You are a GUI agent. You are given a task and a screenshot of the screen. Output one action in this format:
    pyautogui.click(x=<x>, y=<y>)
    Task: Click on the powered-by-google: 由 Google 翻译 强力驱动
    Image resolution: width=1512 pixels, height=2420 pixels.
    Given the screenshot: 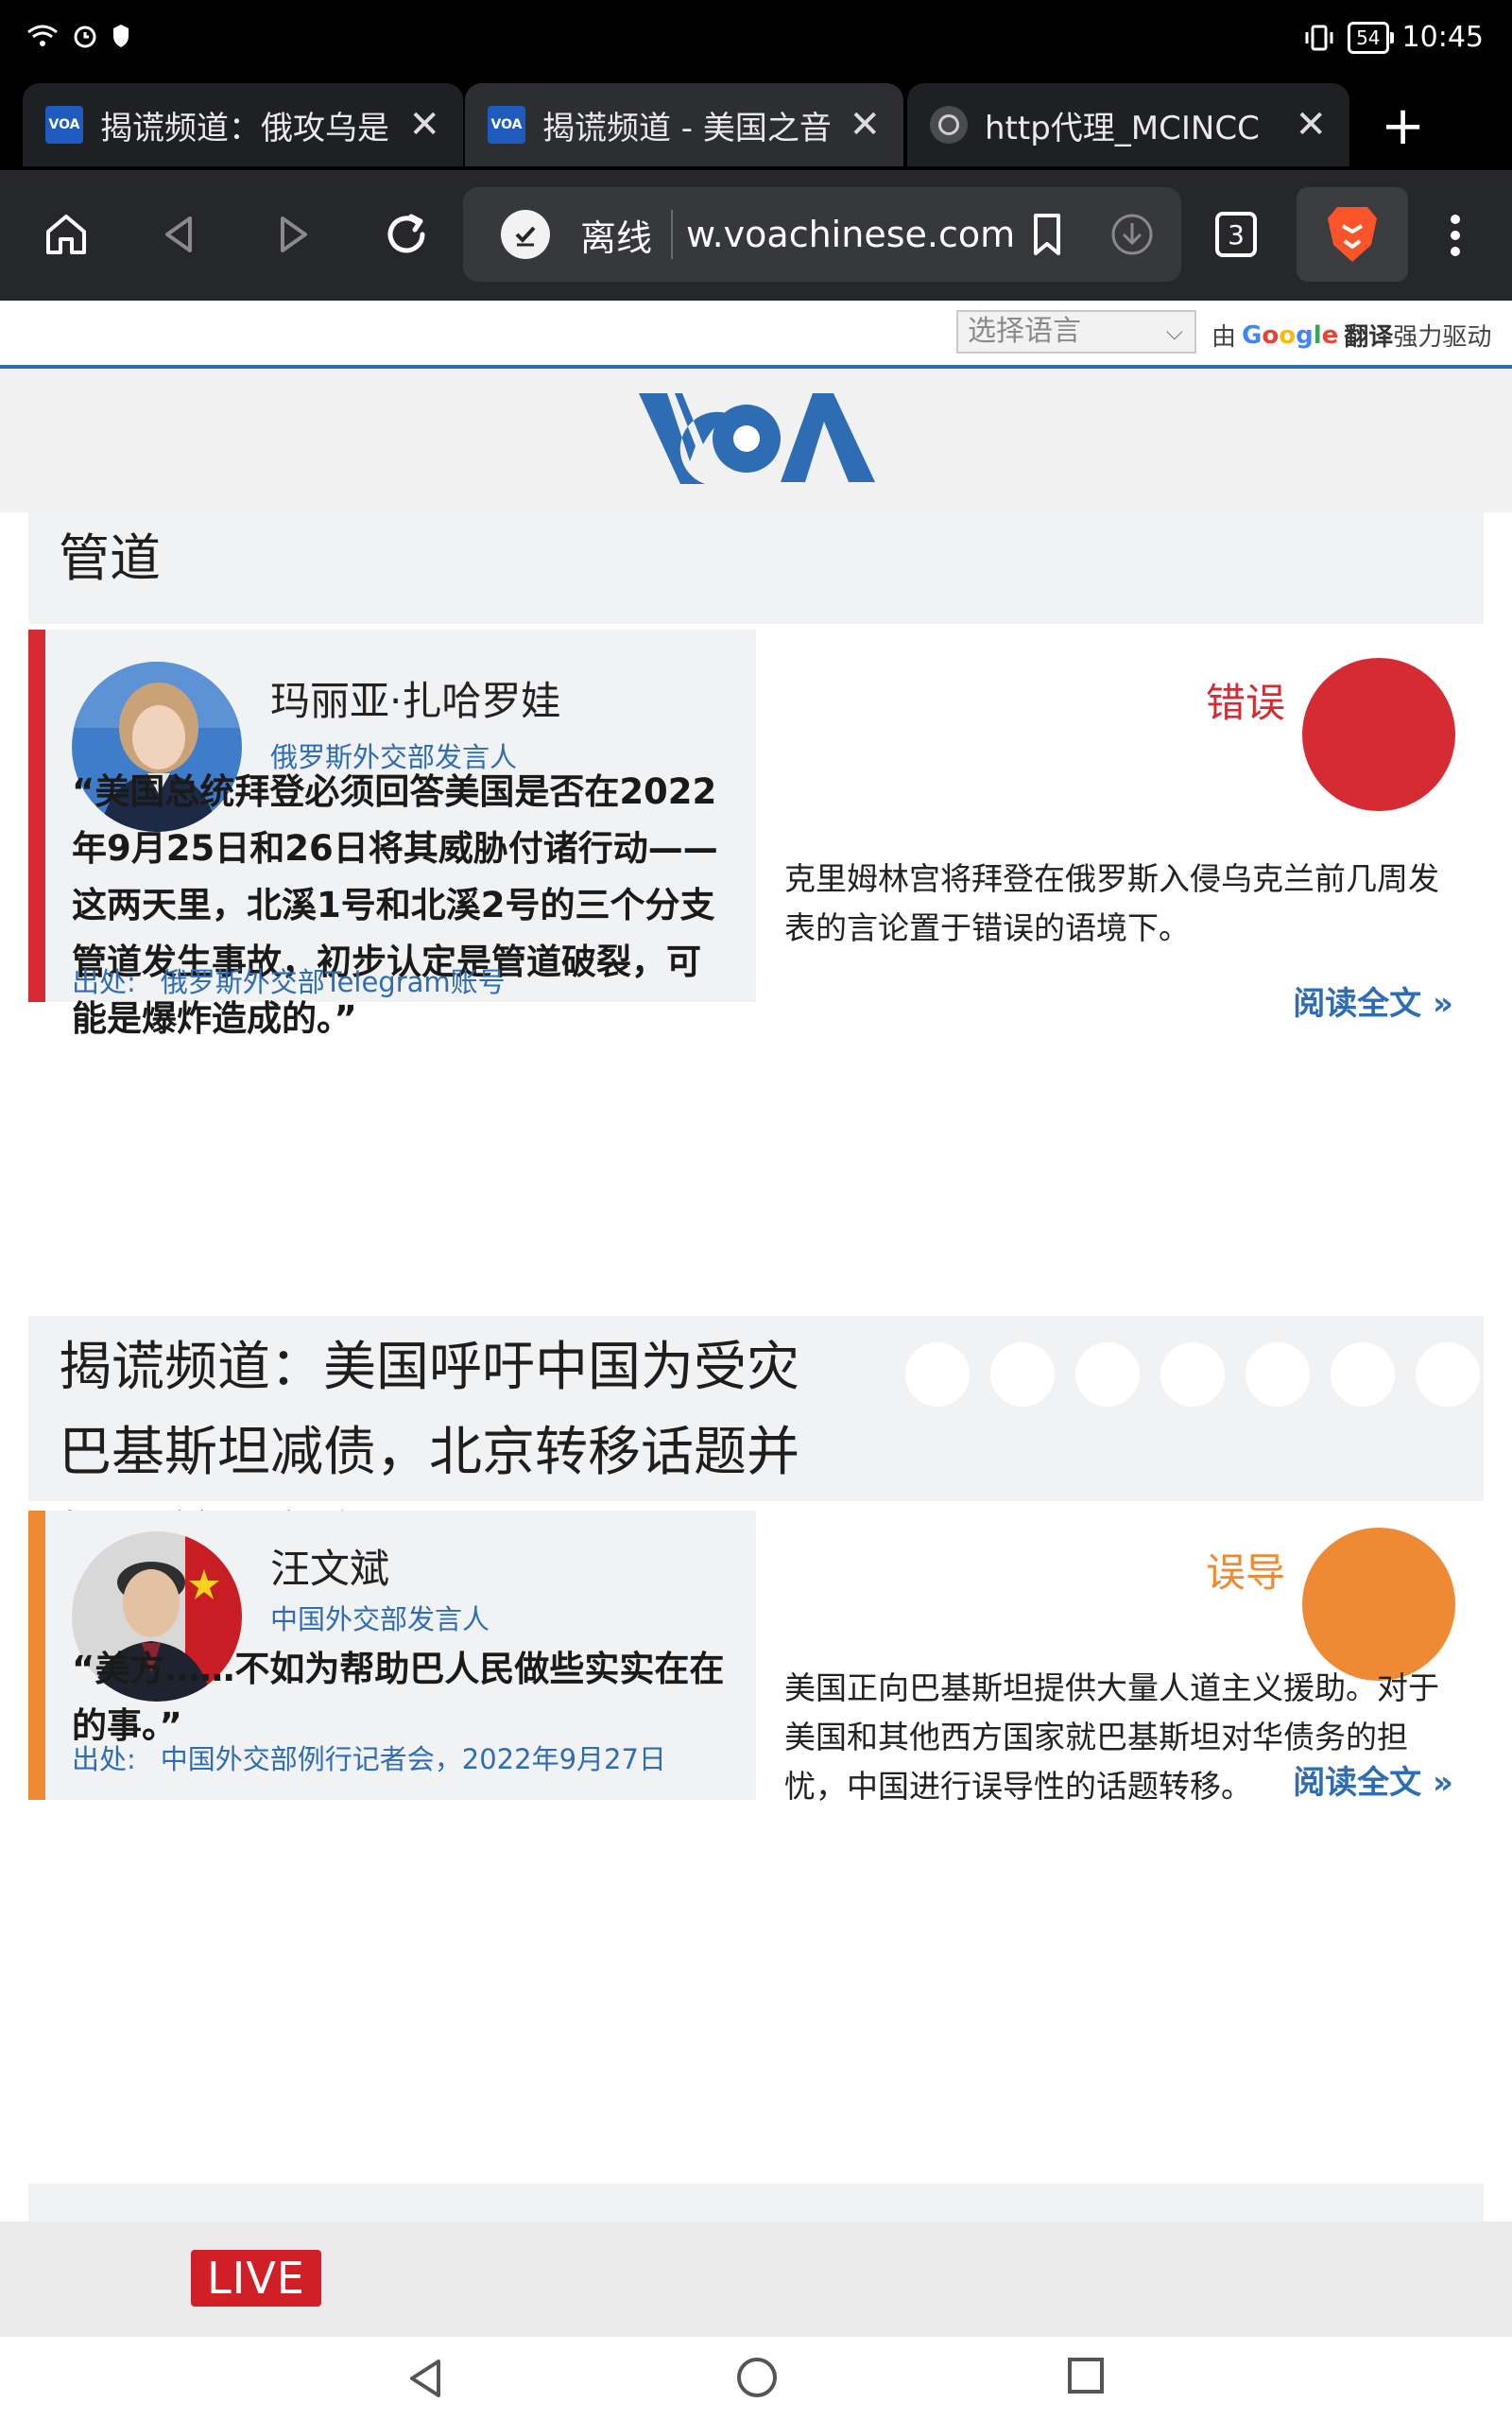 What is the action you would take?
    pyautogui.click(x=1351, y=336)
    